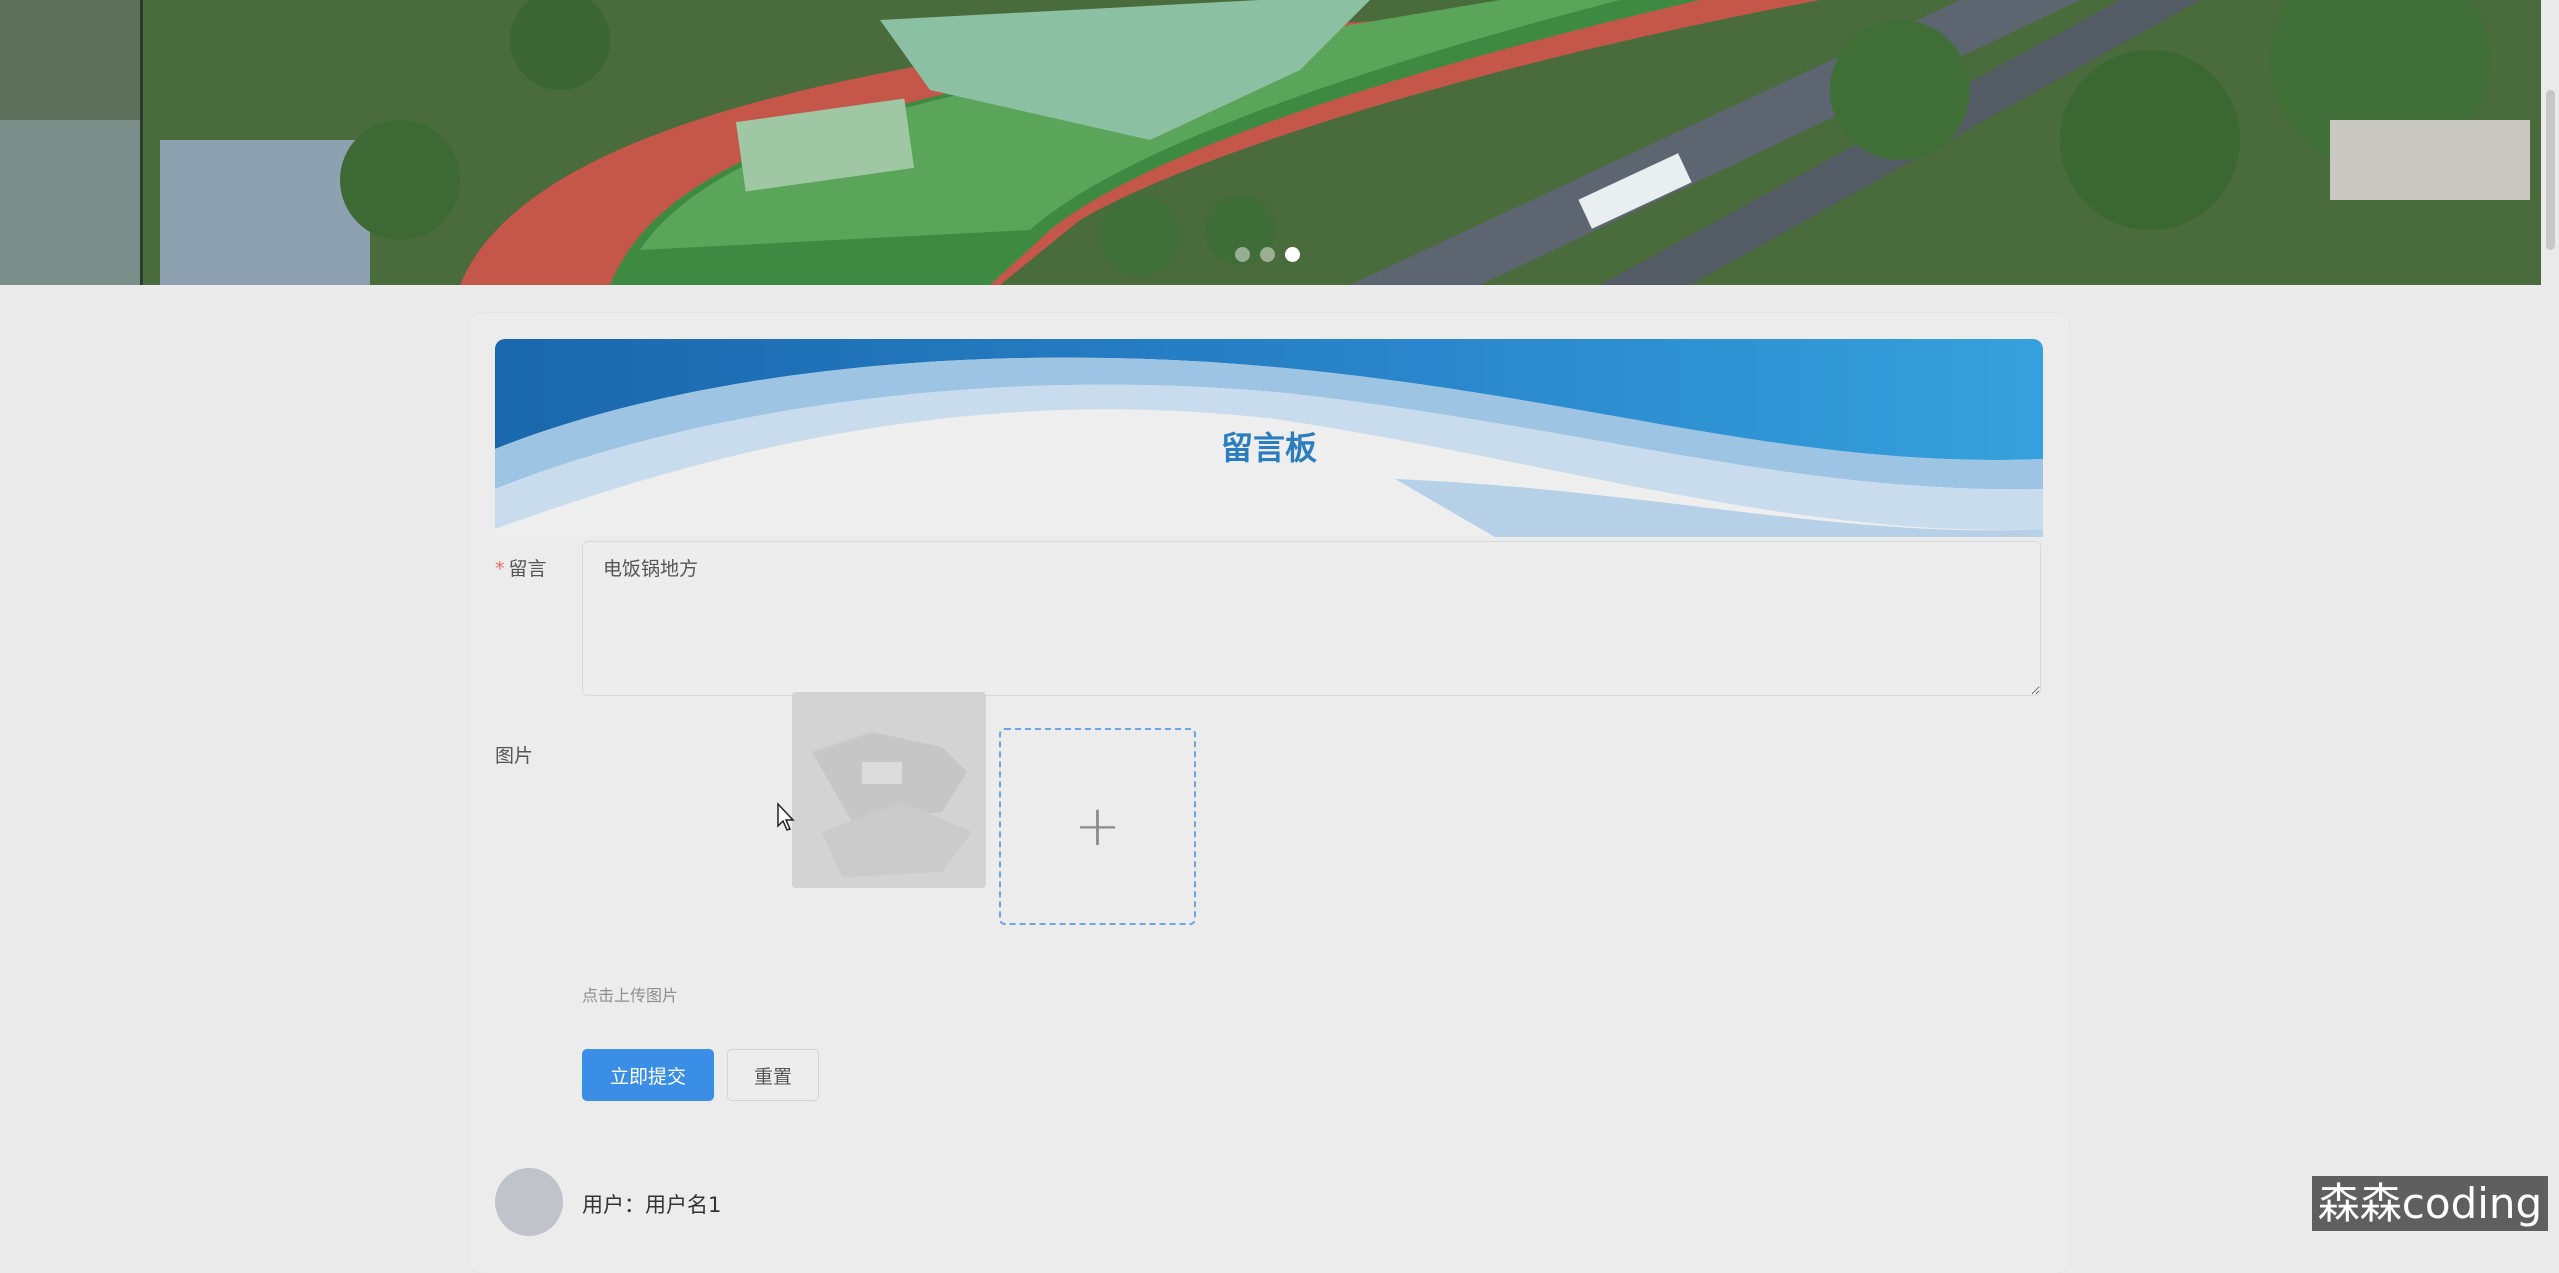  What do you see at coordinates (1292, 254) in the screenshot?
I see `carousel-dot-active` at bounding box center [1292, 254].